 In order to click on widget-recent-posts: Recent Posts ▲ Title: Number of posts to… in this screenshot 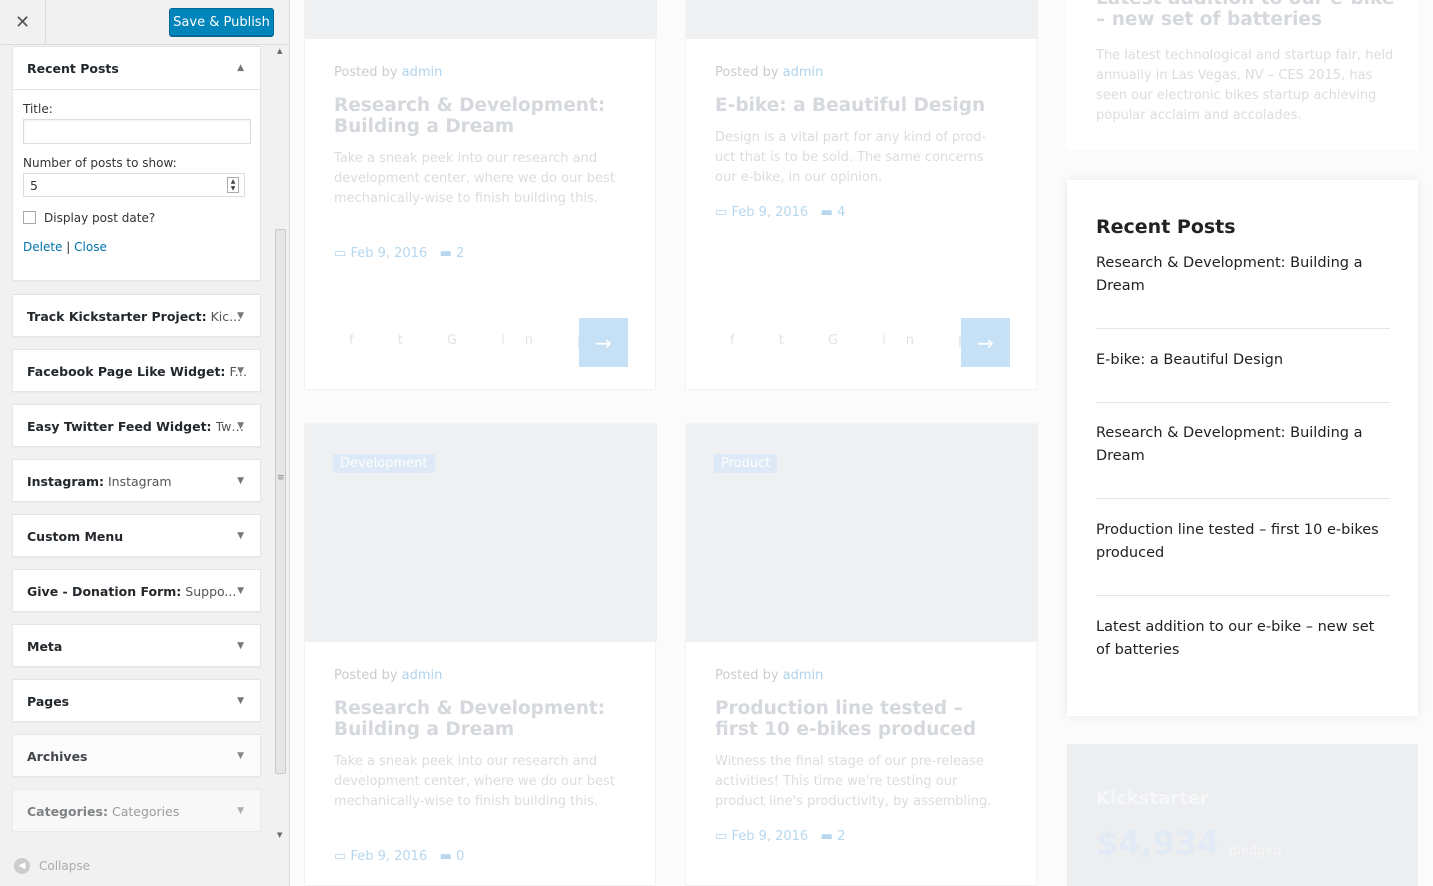, I will do `click(136, 163)`.